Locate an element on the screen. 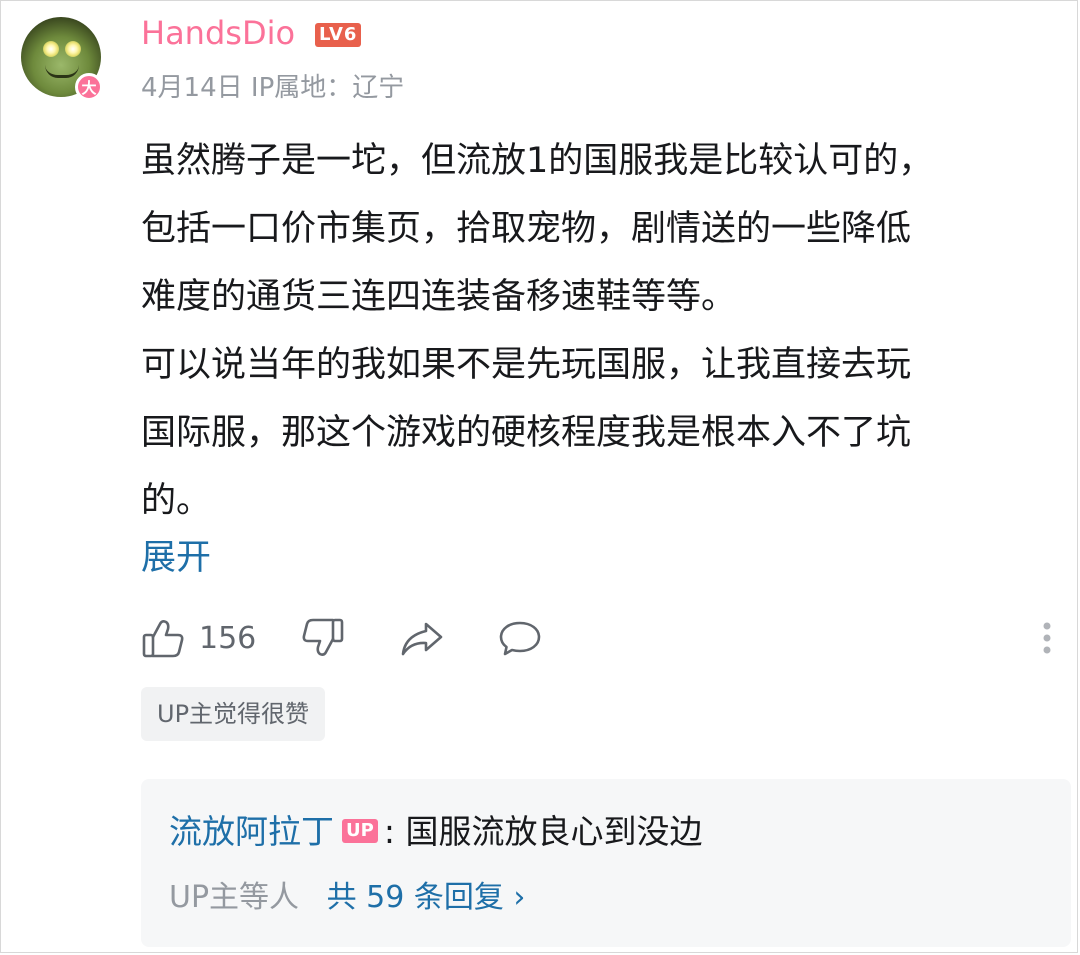 The image size is (1080, 955). reply-others: UP主等人 is located at coordinates (234, 897).